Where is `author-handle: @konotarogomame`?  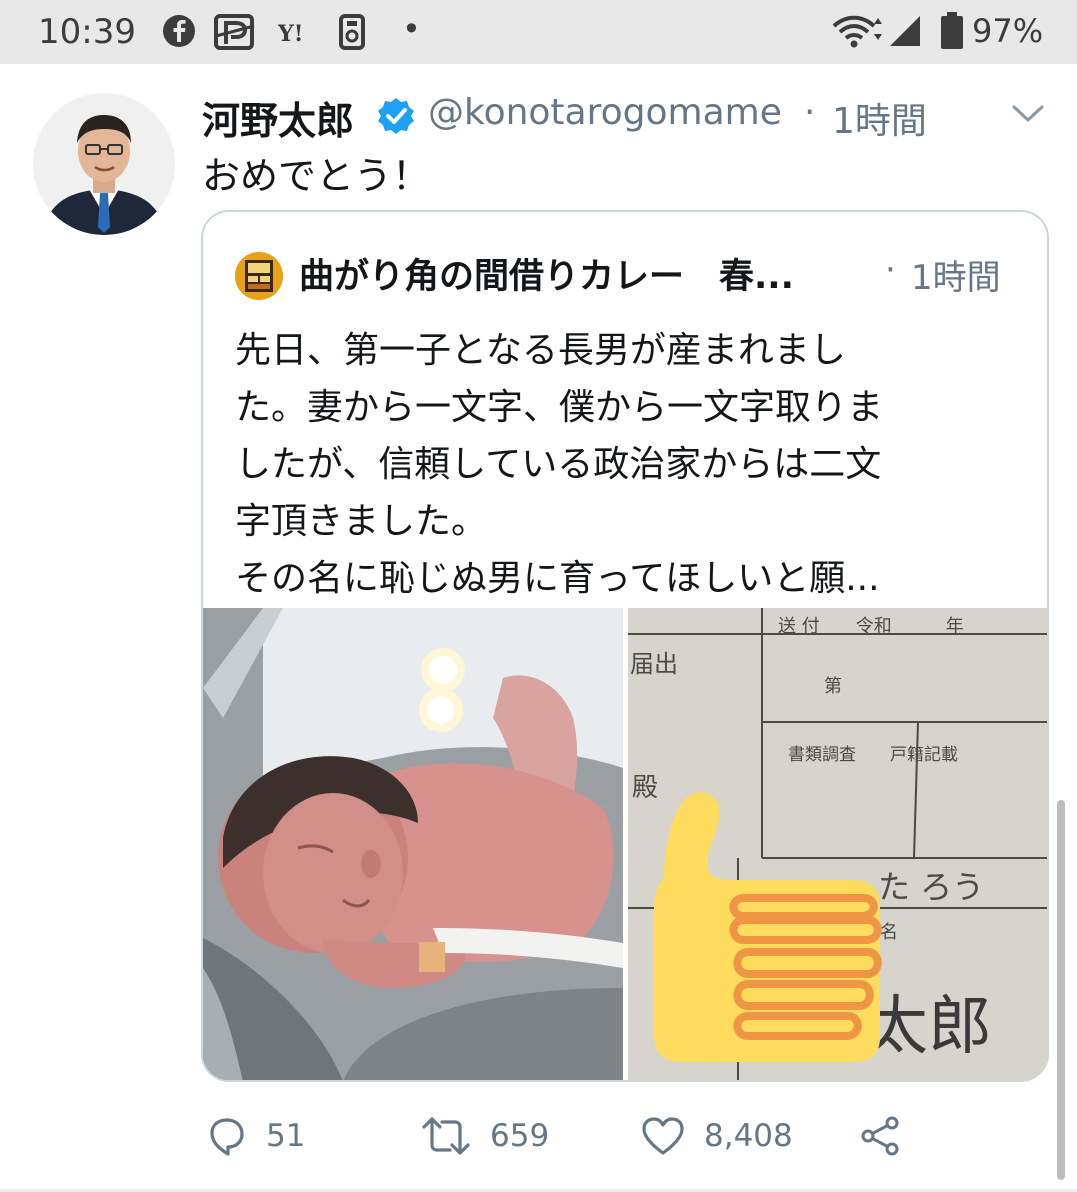 author-handle: @konotarogomame is located at coordinates (605, 112).